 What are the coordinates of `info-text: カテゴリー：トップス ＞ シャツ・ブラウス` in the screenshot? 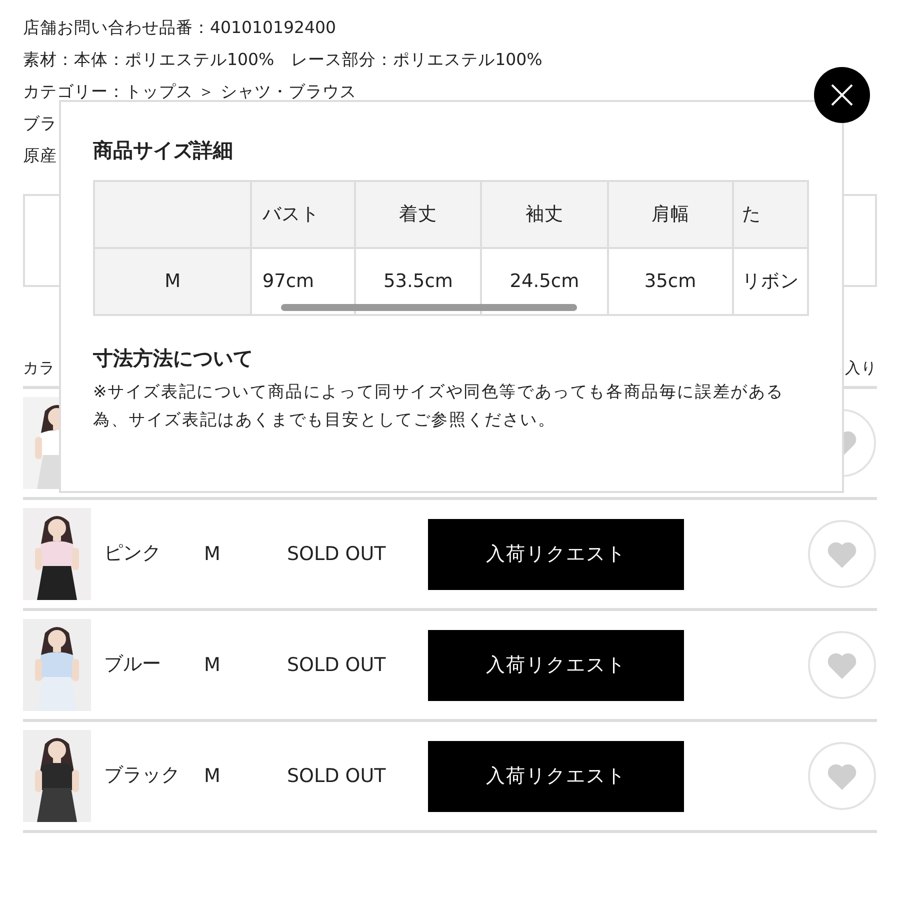 It's located at (189, 92).